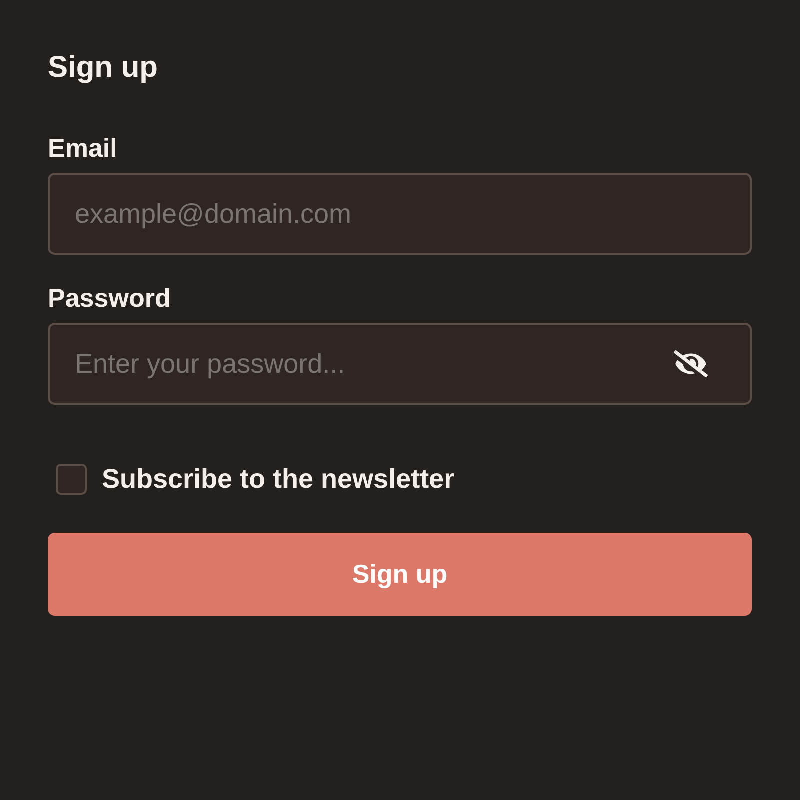 Image resolution: width=800 pixels, height=800 pixels. What do you see at coordinates (109, 298) in the screenshot?
I see `field-label: Password` at bounding box center [109, 298].